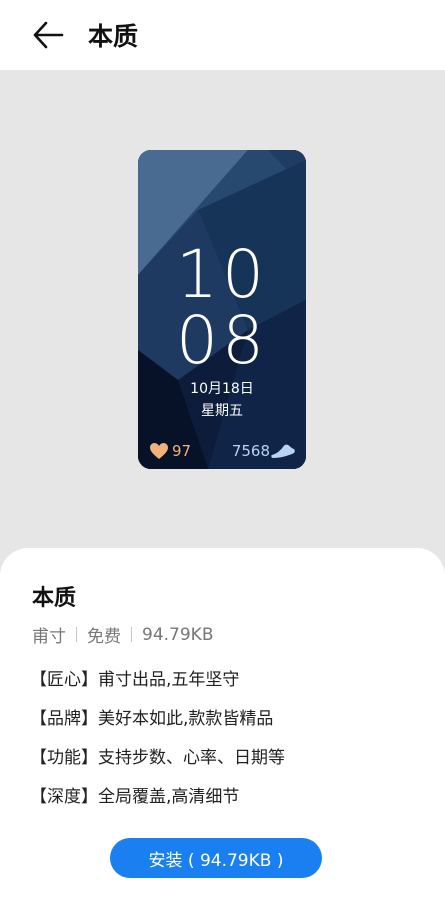  Describe the element at coordinates (216, 858) in the screenshot. I see `install-button: 安装 ( 94.79KB )` at that location.